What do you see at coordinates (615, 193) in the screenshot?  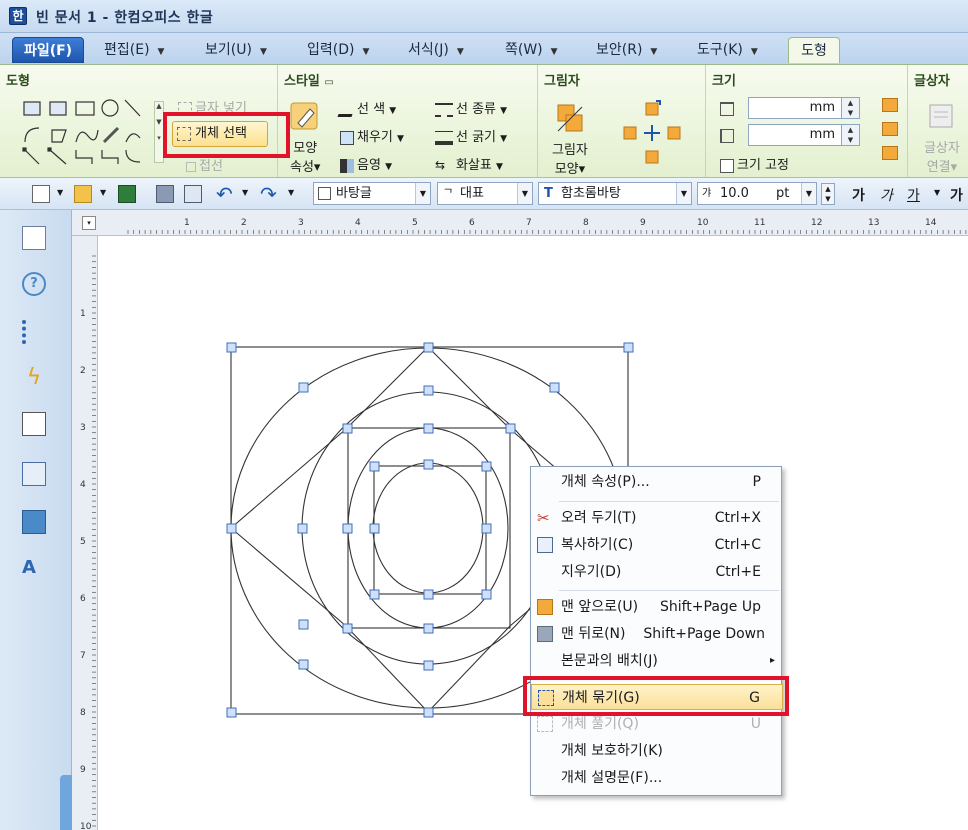 I see `font-select: T 함초롬바탕 ▼` at bounding box center [615, 193].